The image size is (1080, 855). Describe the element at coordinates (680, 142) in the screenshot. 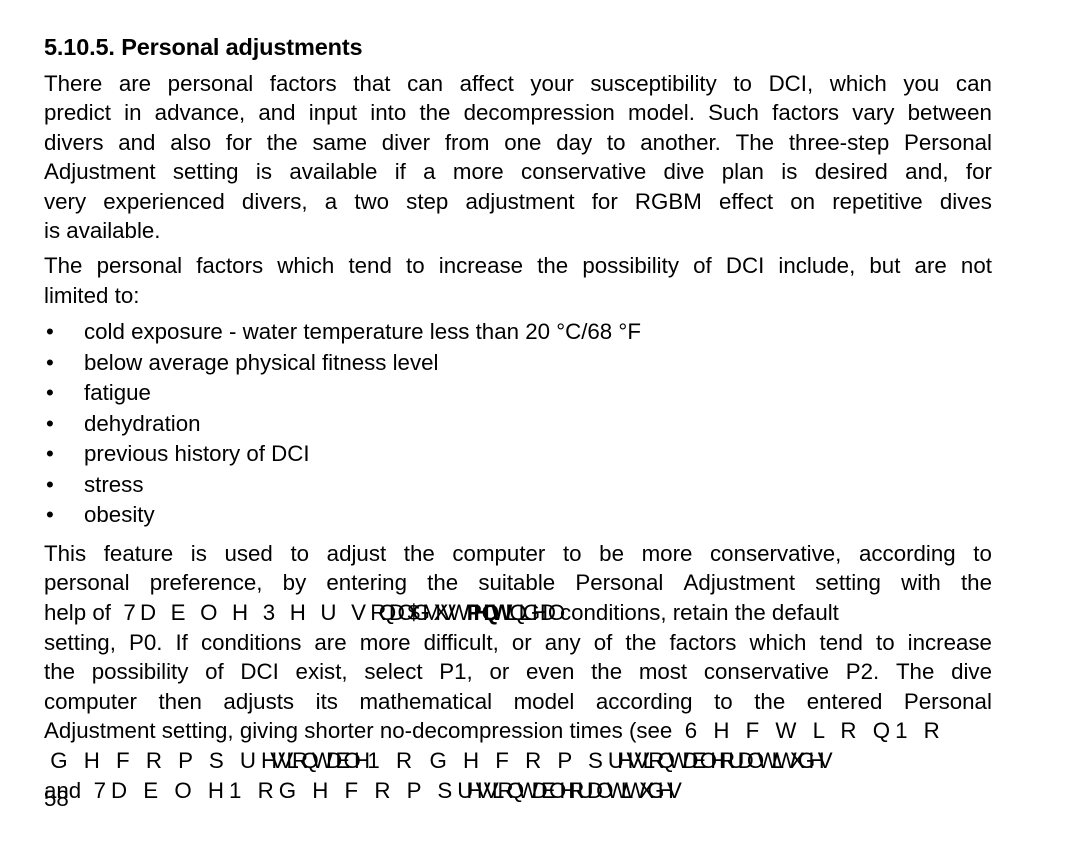

I see `line-word: another.` at that location.